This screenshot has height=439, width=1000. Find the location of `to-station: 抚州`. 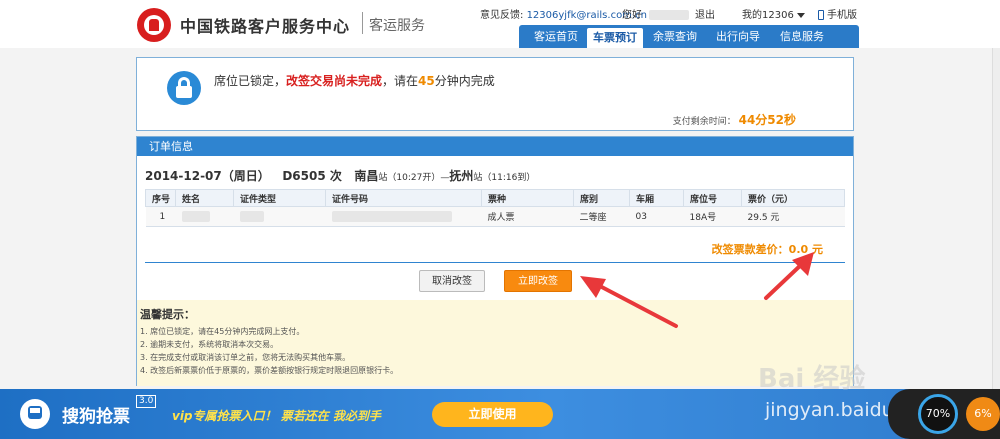

to-station: 抚州 is located at coordinates (461, 176).